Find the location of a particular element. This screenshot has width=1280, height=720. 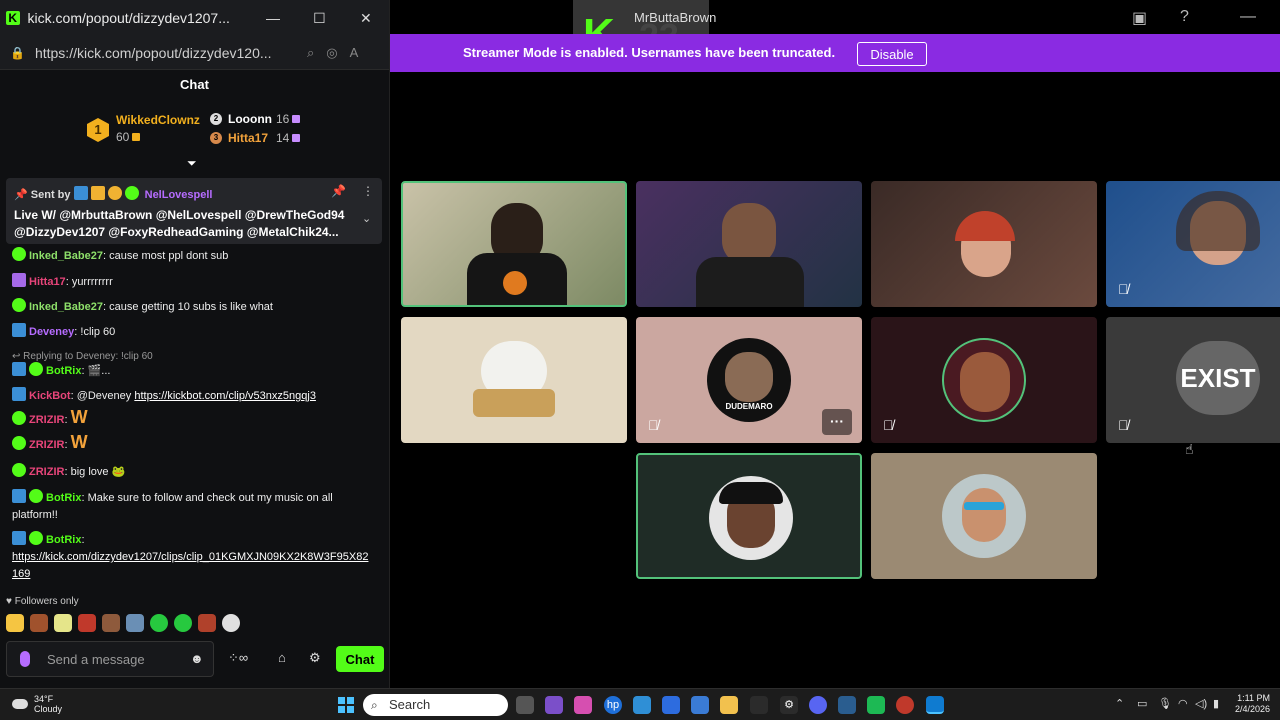

chat-message-input is located at coordinates (117, 659).